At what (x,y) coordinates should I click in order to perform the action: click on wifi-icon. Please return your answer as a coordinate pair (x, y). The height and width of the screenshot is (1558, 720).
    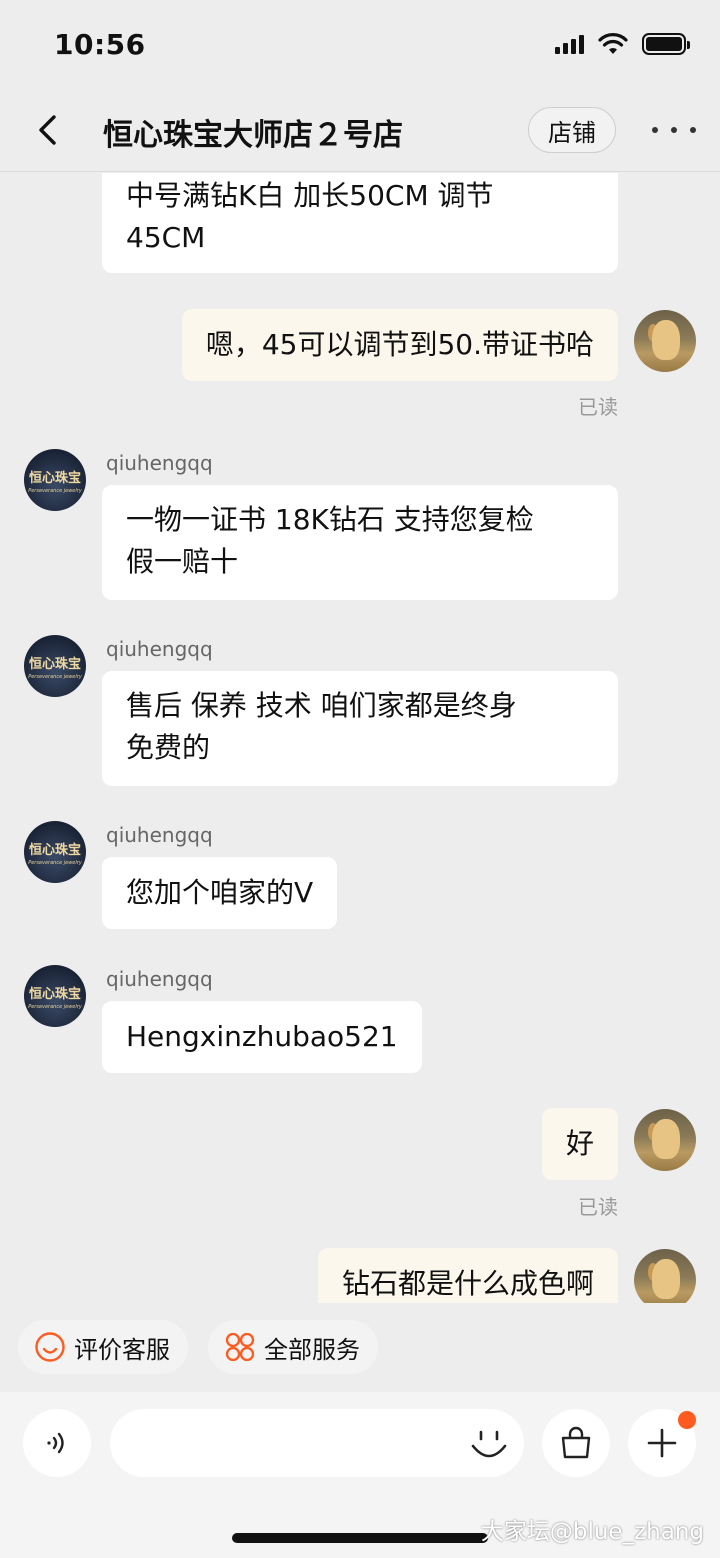
    Looking at the image, I should click on (613, 43).